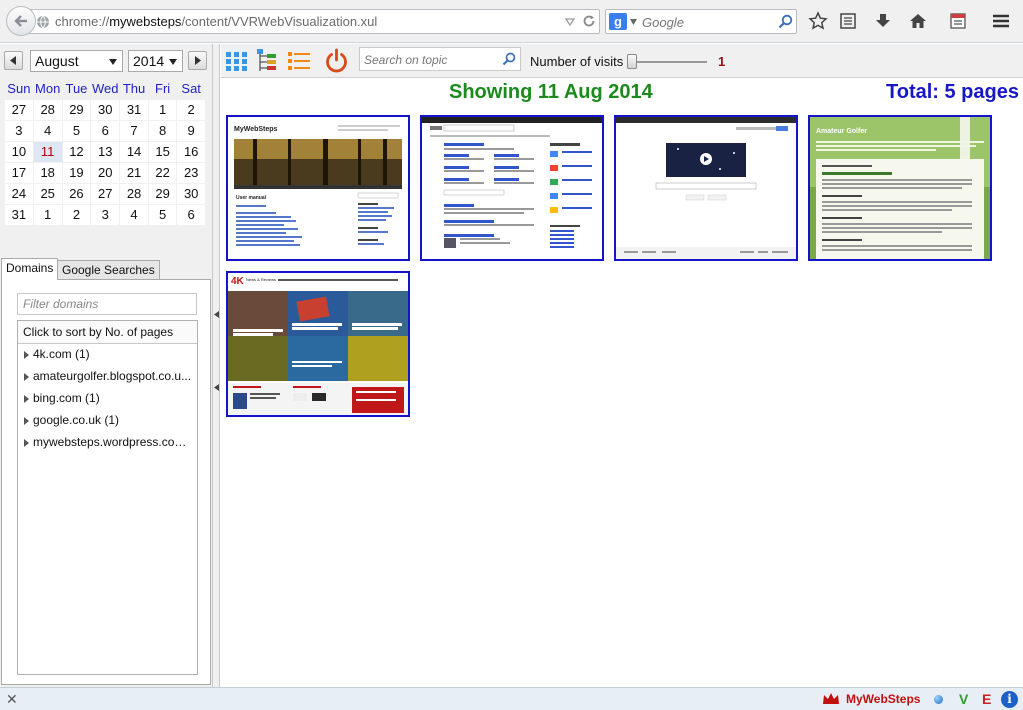  What do you see at coordinates (107, 355) in the screenshot?
I see `domain-item: 4k.com (1)` at bounding box center [107, 355].